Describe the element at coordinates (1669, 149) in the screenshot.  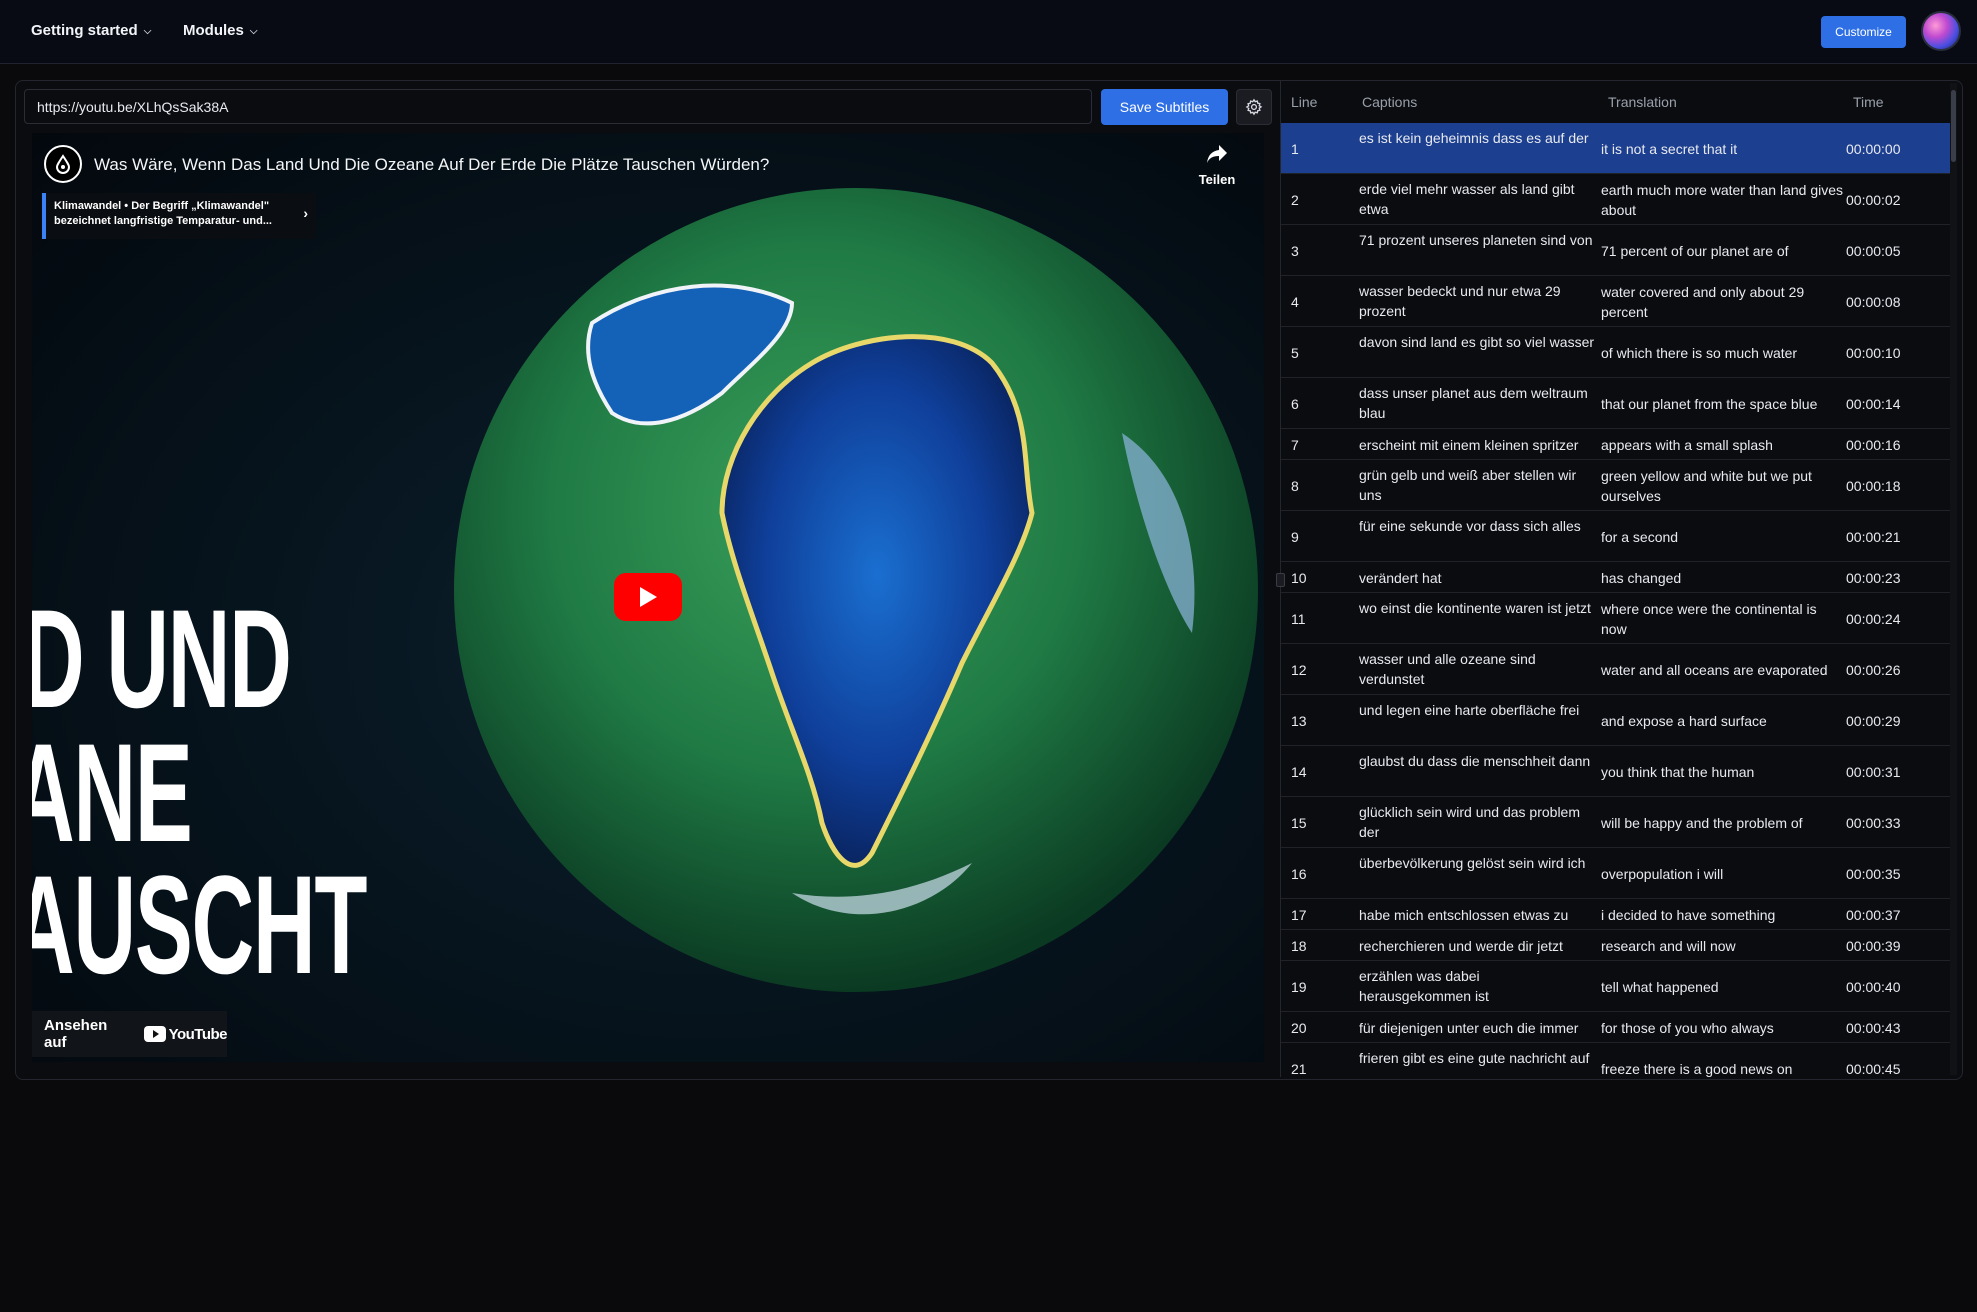
I see `row-translation: it is not a secret that it` at that location.